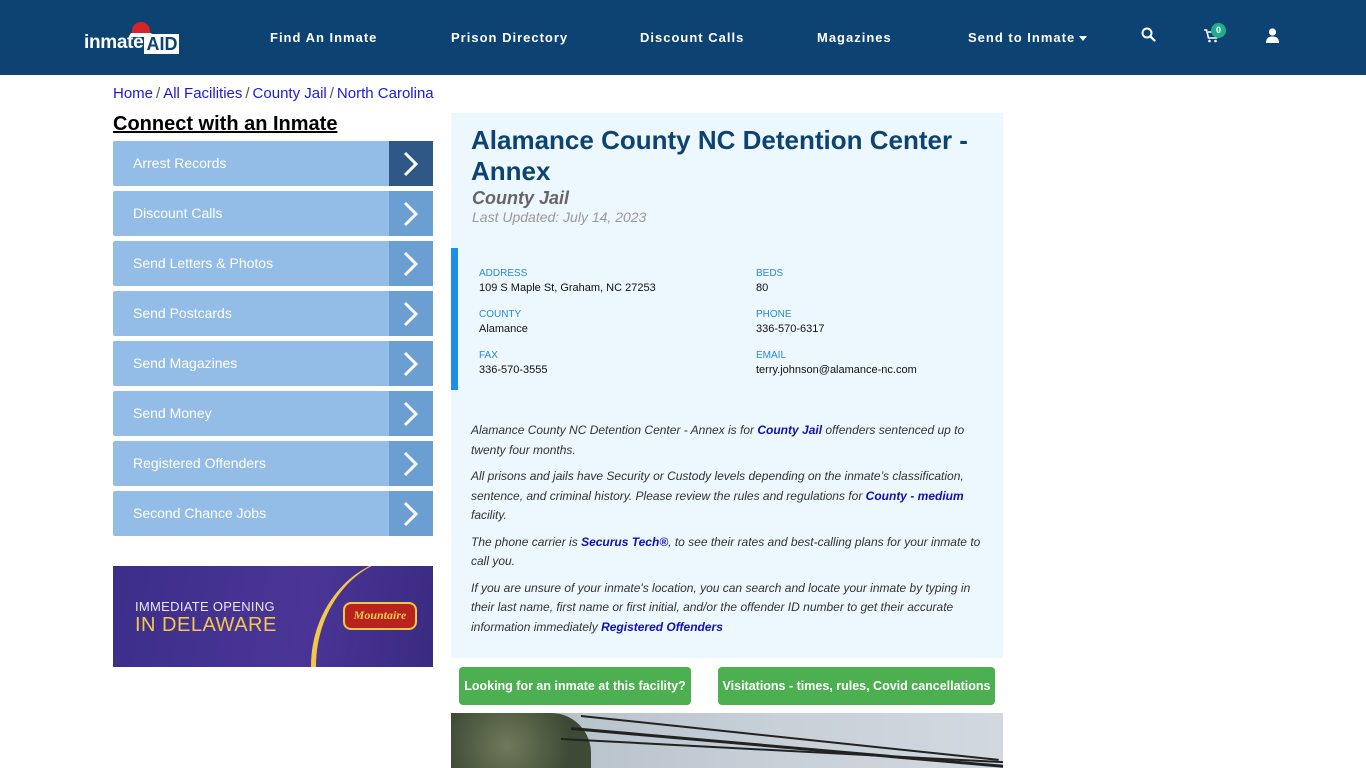  I want to click on job-ad-banner: IMMEDIATE OPENING IN DELAWARE Mountaire, so click(273, 616).